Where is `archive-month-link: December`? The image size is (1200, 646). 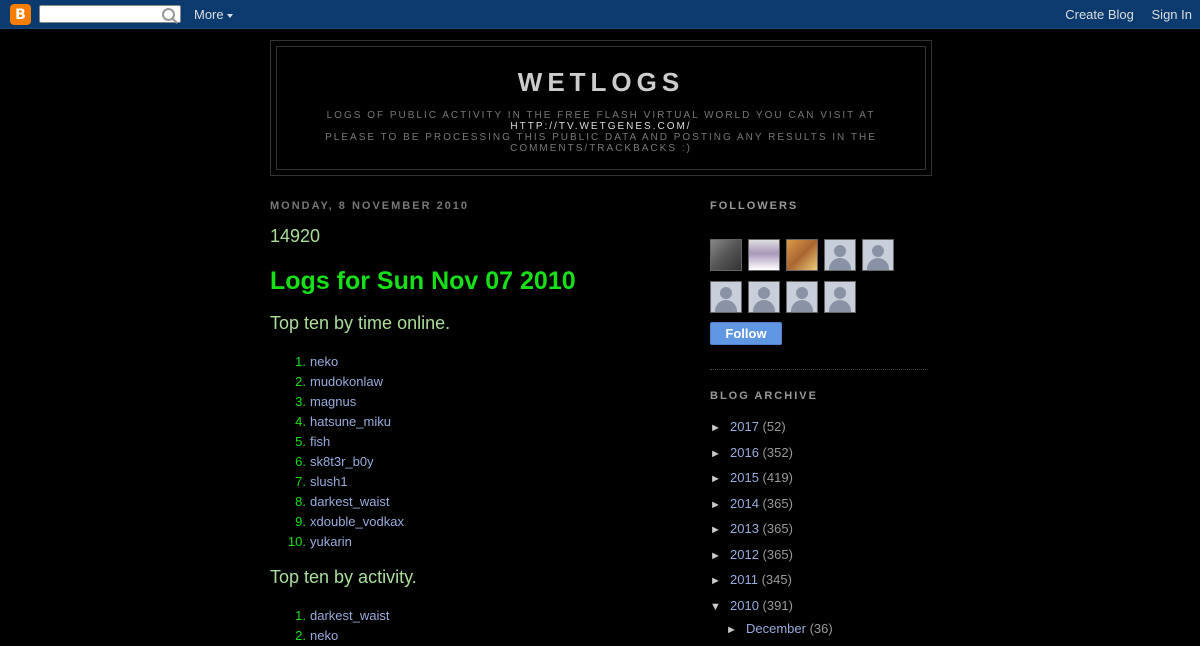 archive-month-link: December is located at coordinates (776, 628).